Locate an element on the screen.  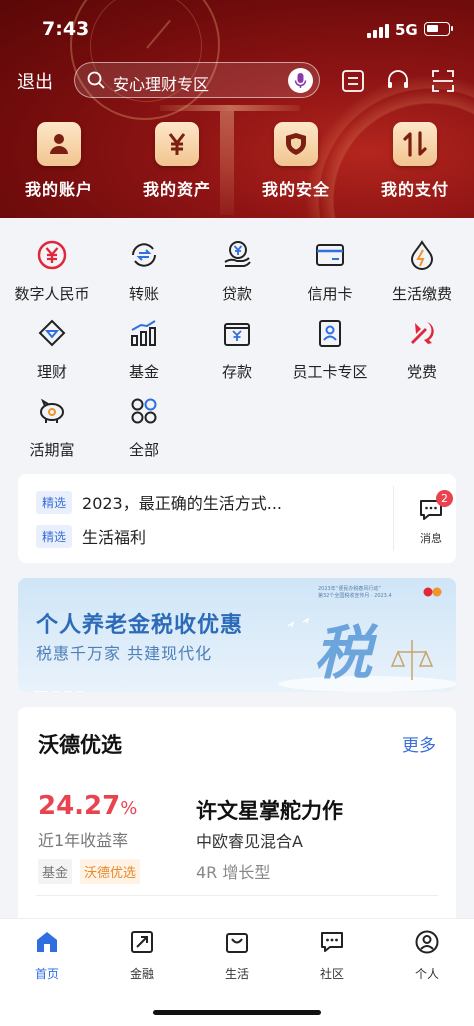
risk-level: 4R 增长型 is located at coordinates (233, 872).